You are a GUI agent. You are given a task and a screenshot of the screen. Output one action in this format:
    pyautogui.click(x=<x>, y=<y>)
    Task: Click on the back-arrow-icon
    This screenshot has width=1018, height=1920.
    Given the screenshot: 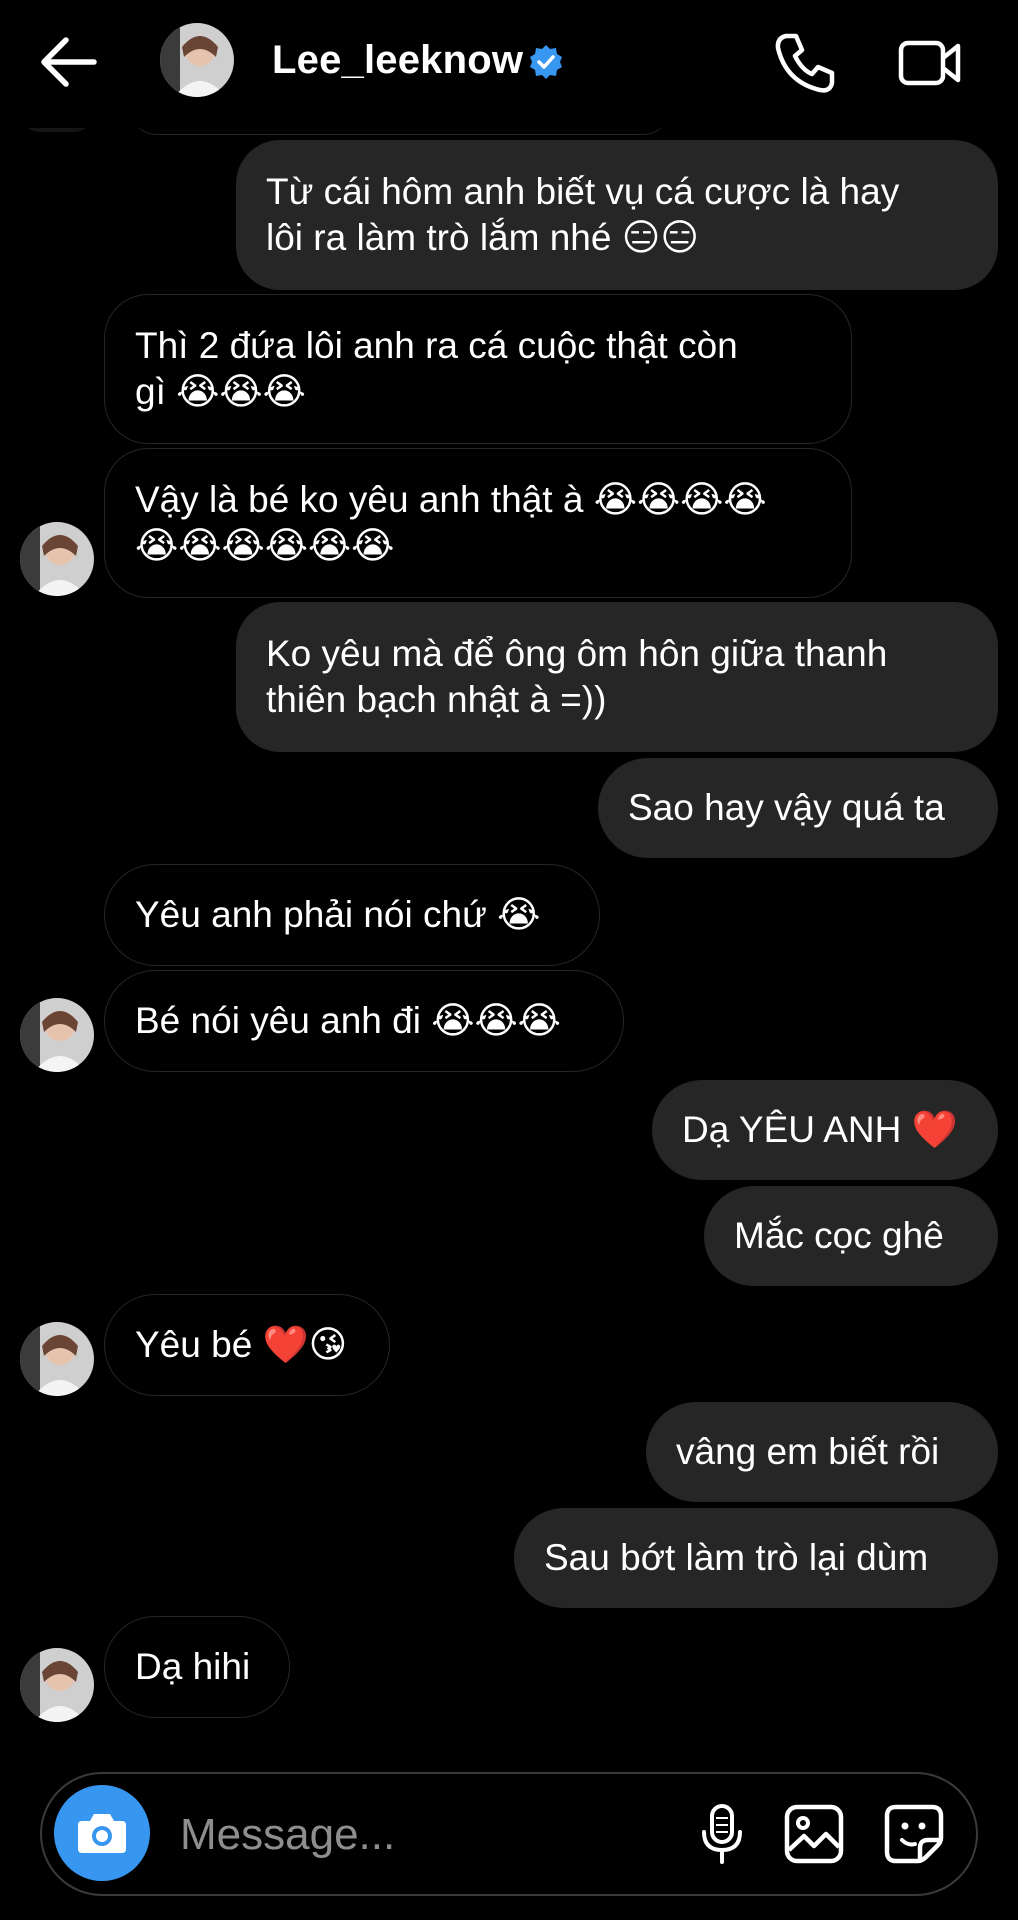 What is the action you would take?
    pyautogui.click(x=69, y=62)
    